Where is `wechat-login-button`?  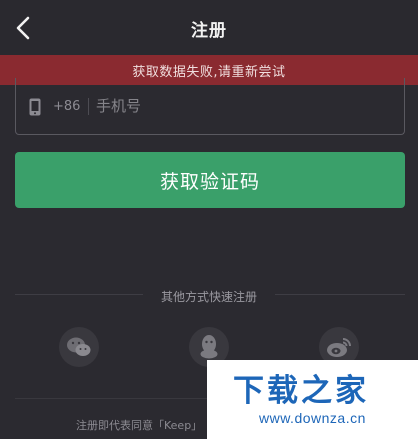
wechat-login-button is located at coordinates (79, 347).